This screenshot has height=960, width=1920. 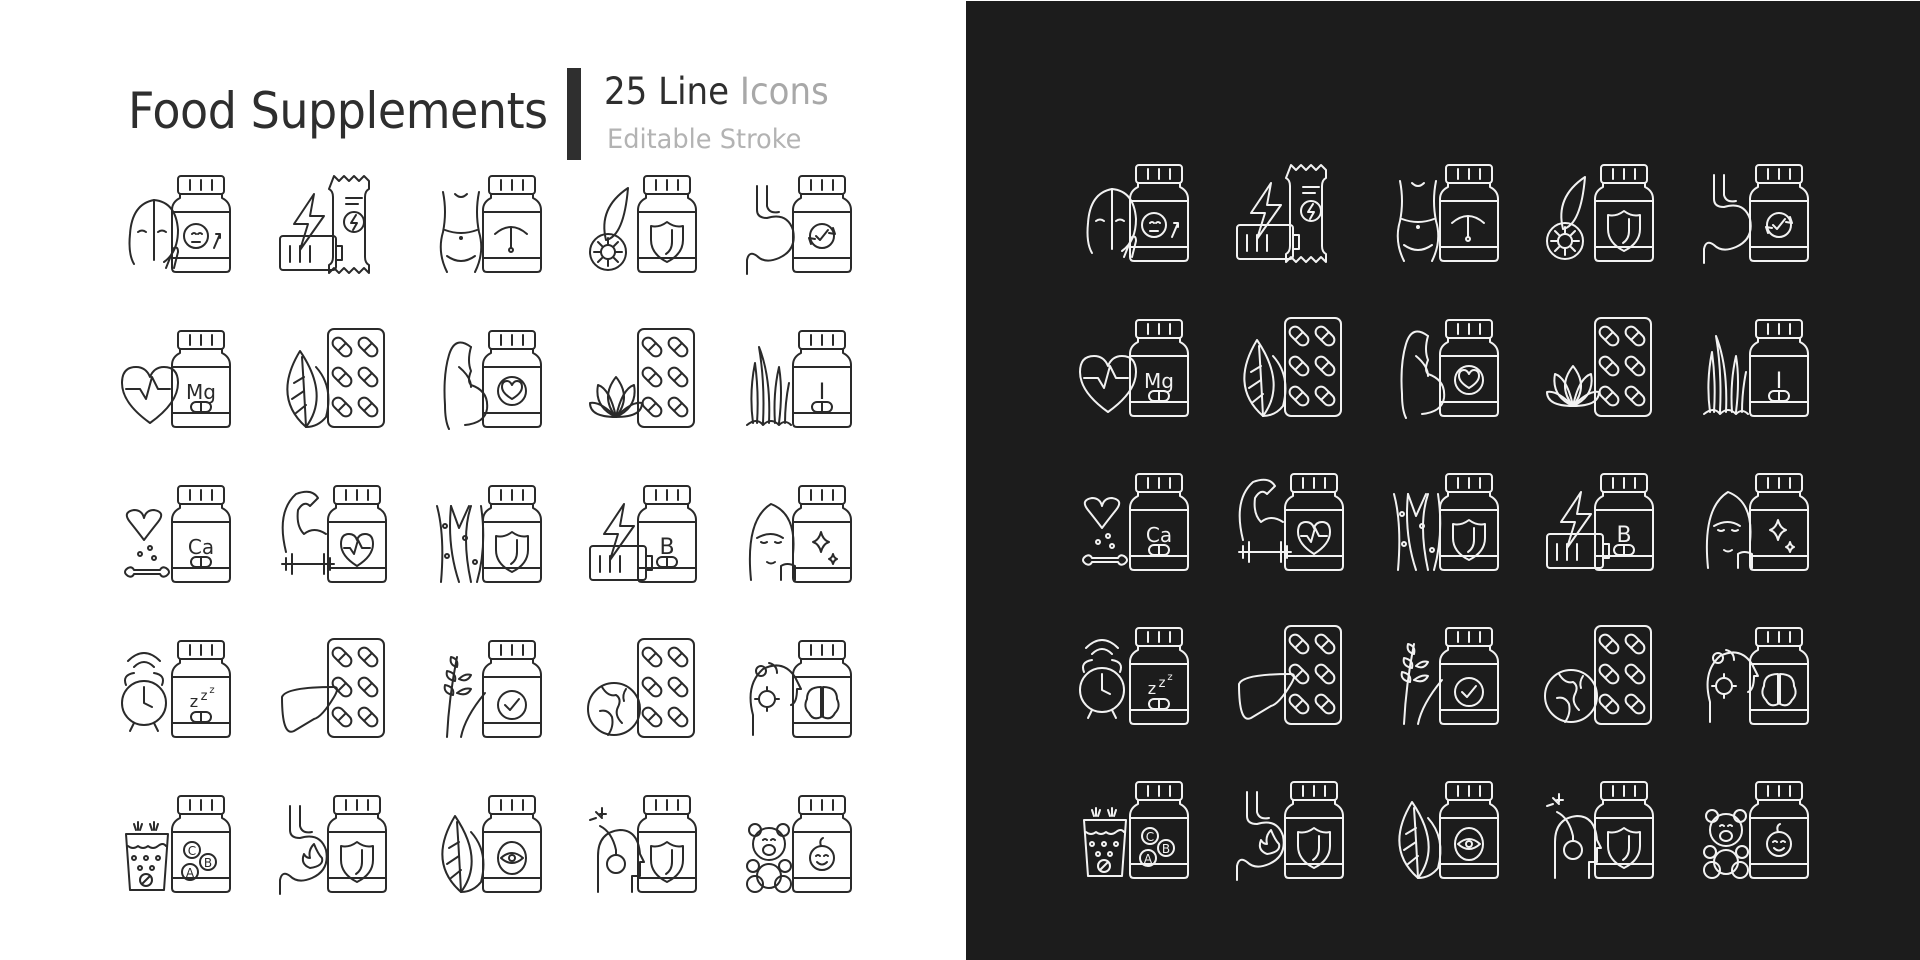 I want to click on svg-text: Ca, so click(x=1159, y=535).